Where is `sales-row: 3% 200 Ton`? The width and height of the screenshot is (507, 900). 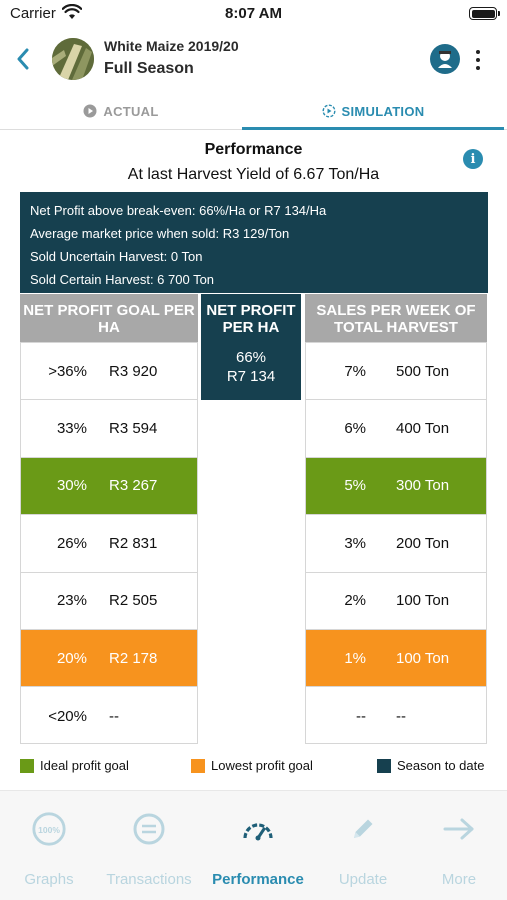
sales-row: 3% 200 Ton is located at coordinates (396, 544).